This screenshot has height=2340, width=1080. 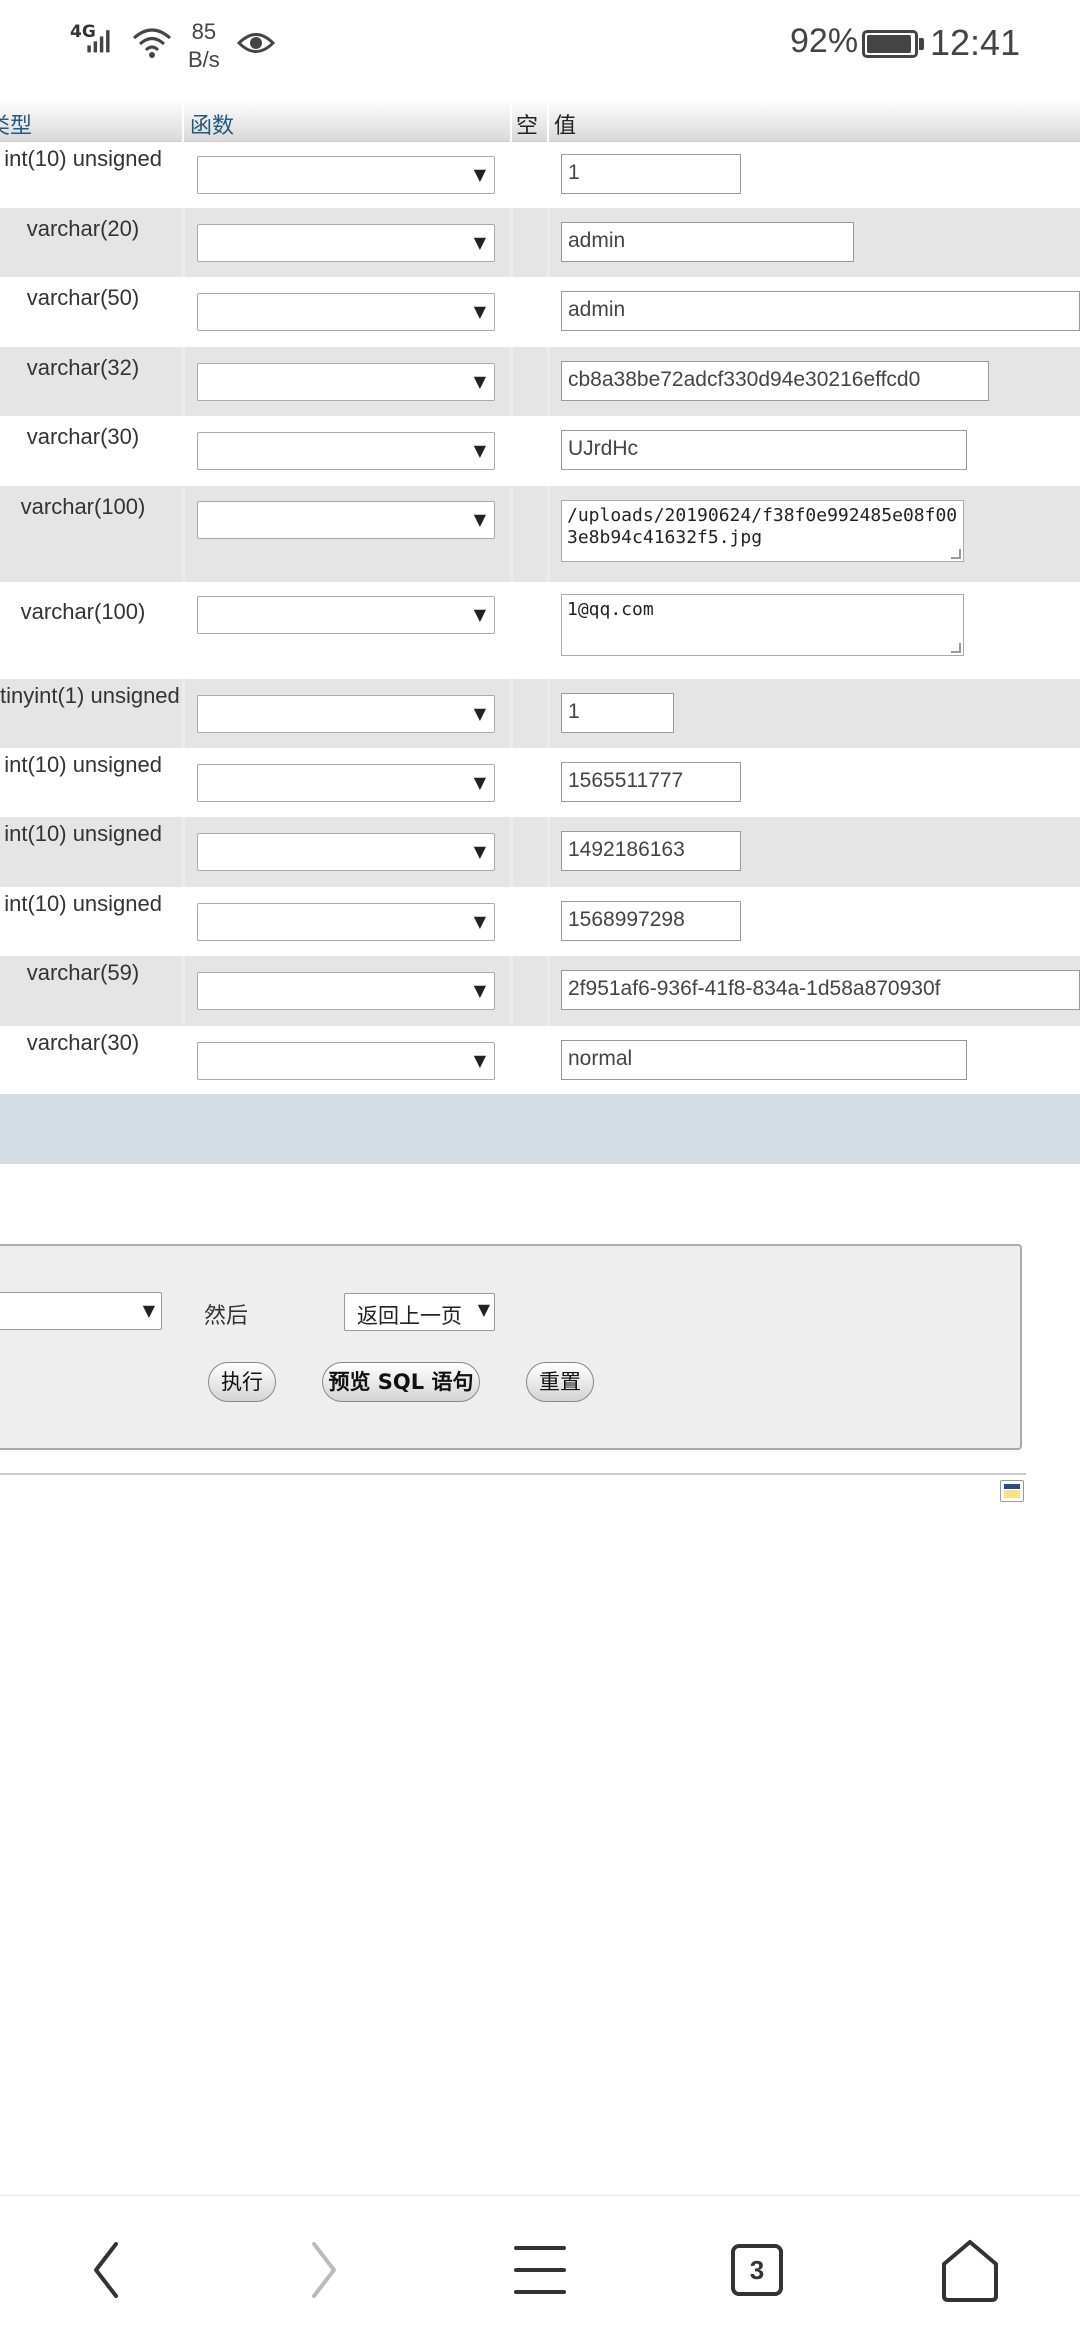 I want to click on forward-icon, so click(x=322, y=2270).